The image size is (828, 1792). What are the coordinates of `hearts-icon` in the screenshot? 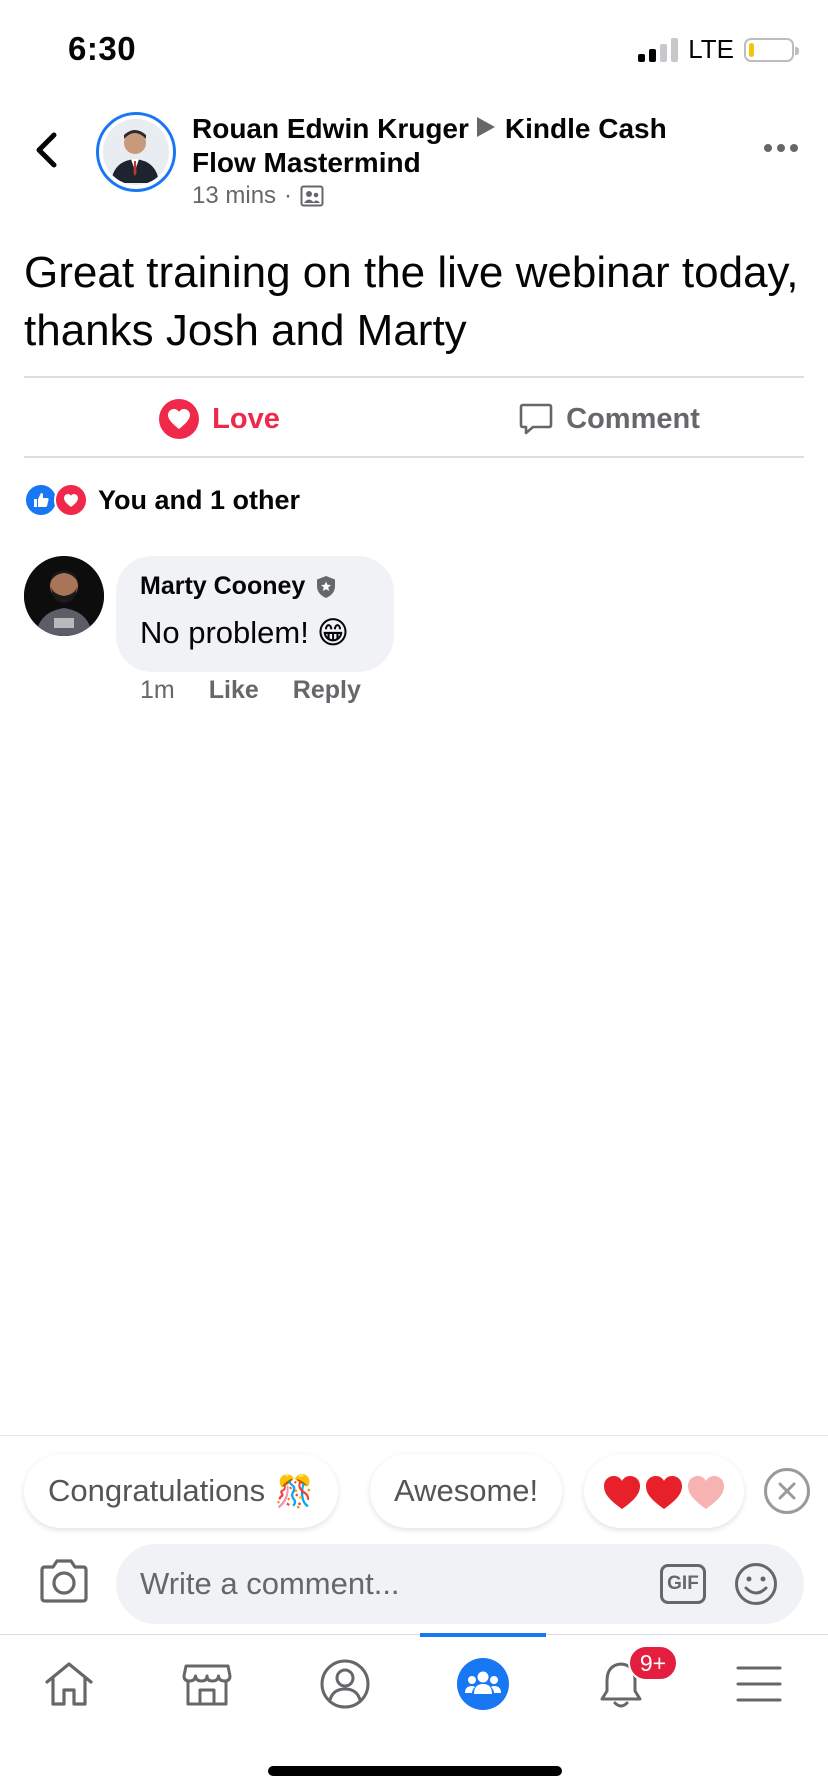 It's located at (664, 1492).